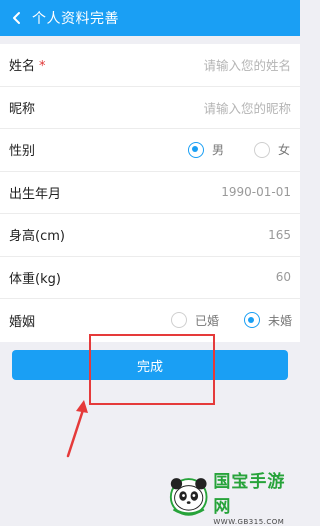 Image resolution: width=320 pixels, height=526 pixels. What do you see at coordinates (22, 322) in the screenshot?
I see `marriage-label: 婚姻` at bounding box center [22, 322].